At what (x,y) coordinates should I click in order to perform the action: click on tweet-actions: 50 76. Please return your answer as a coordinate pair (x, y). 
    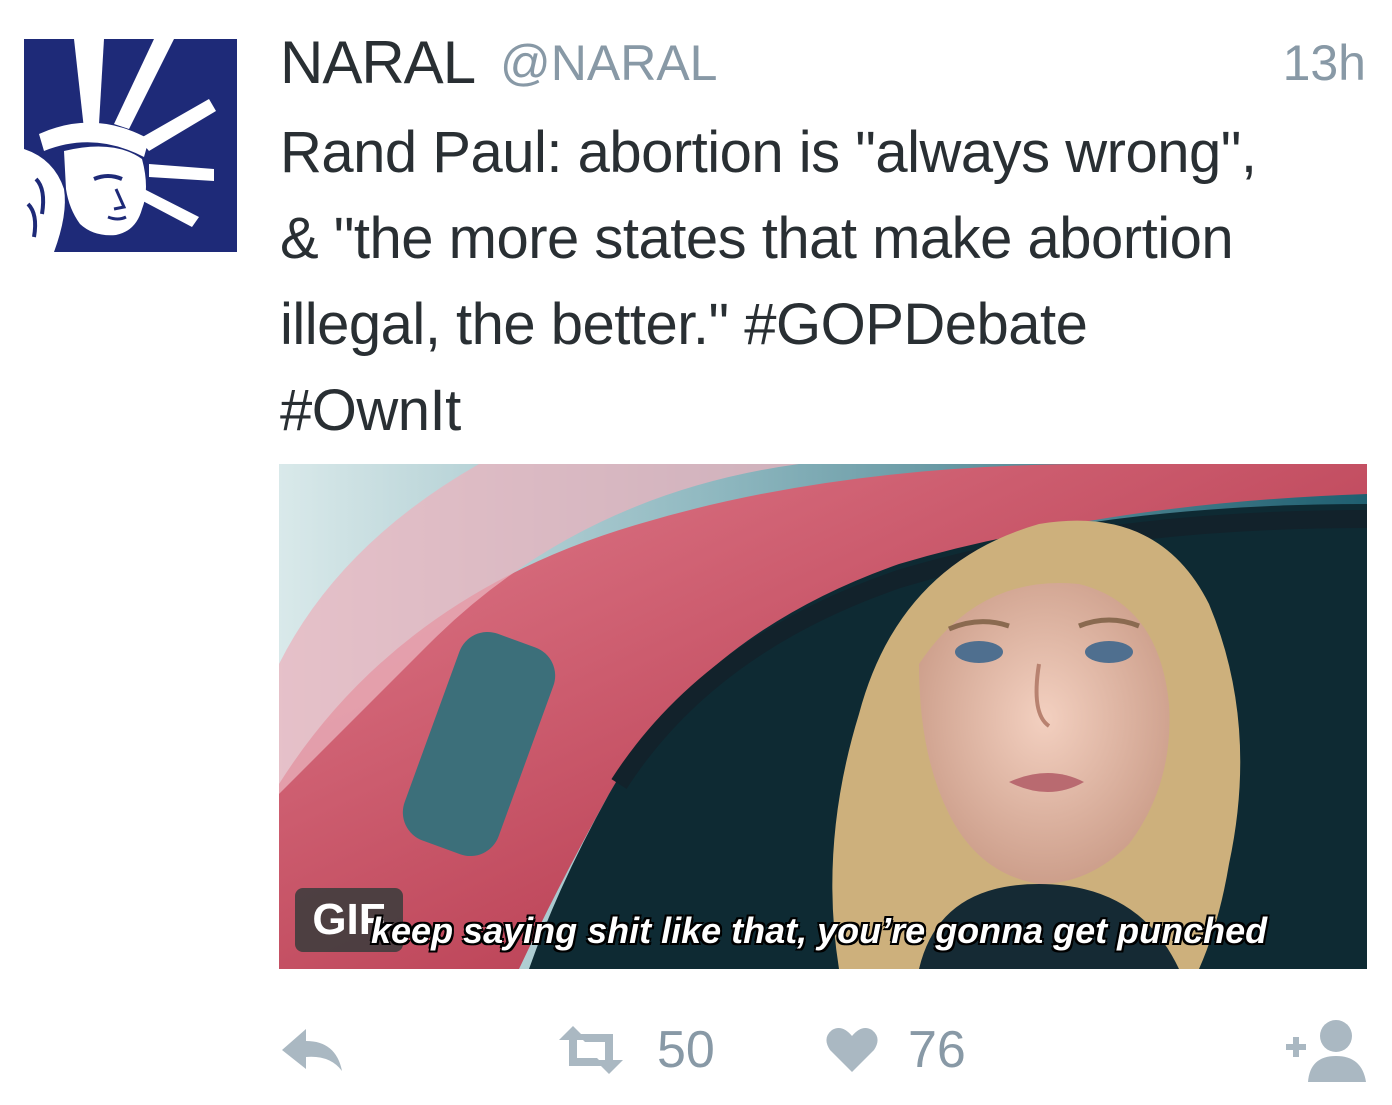
    Looking at the image, I should click on (696, 1050).